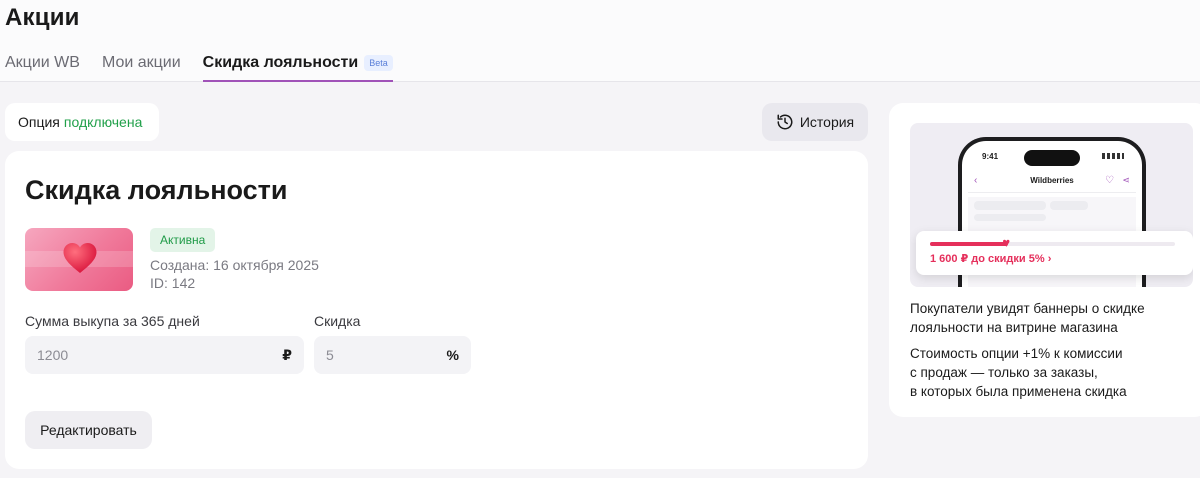 The width and height of the screenshot is (1200, 478). I want to click on history-icon, so click(785, 122).